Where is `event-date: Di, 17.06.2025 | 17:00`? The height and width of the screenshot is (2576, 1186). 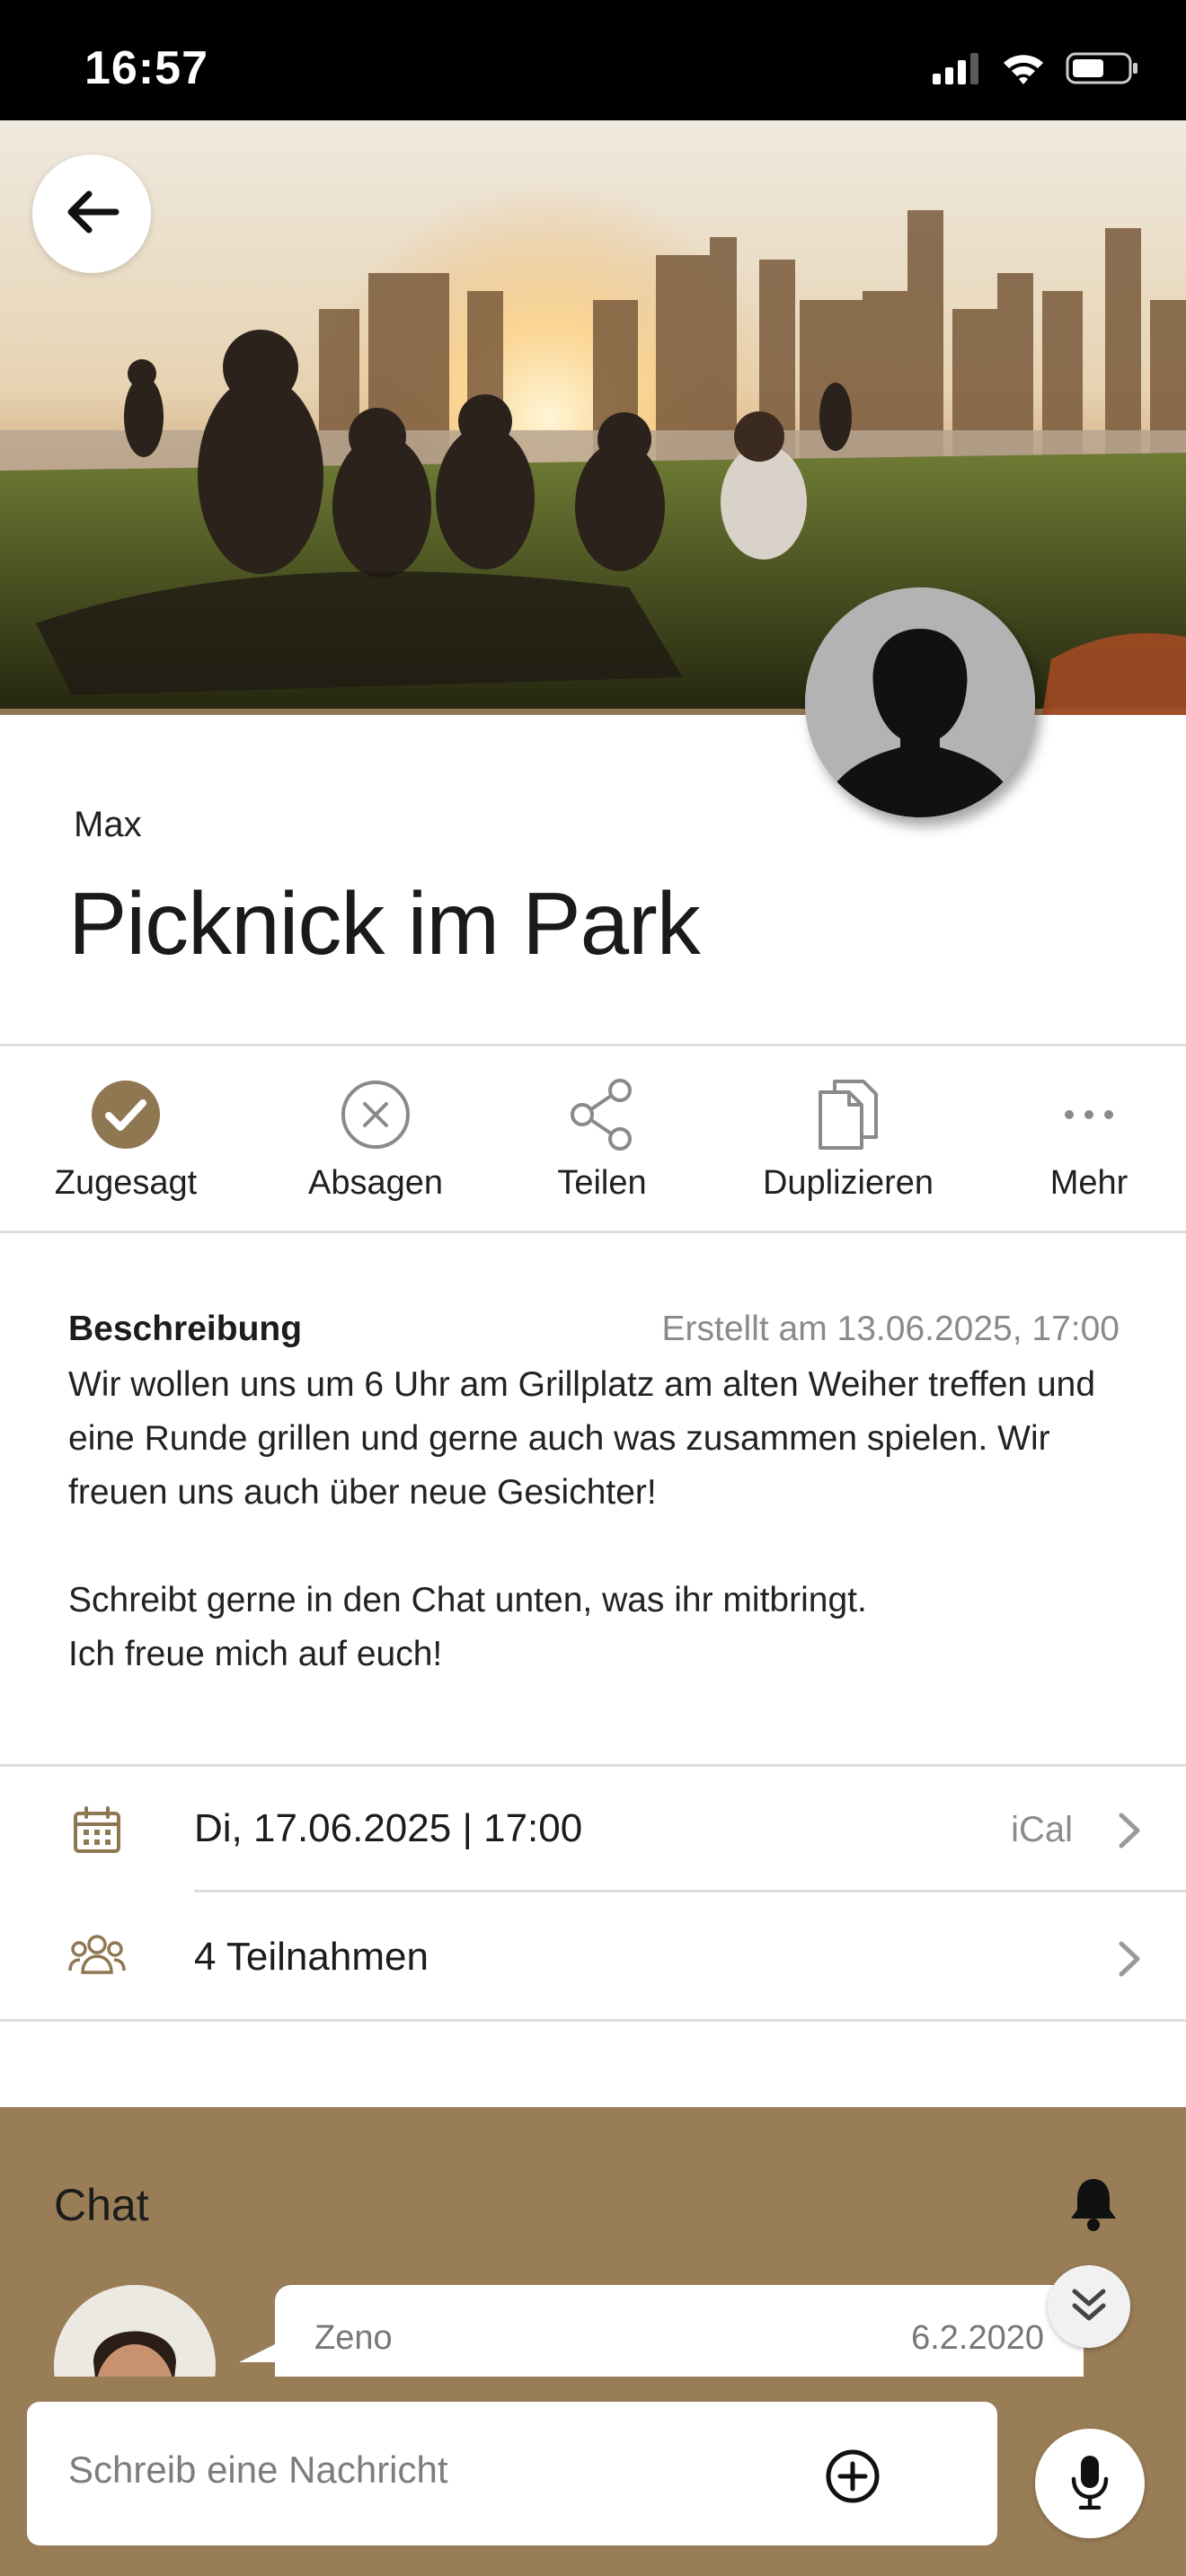 event-date: Di, 17.06.2025 | 17:00 is located at coordinates (388, 1828).